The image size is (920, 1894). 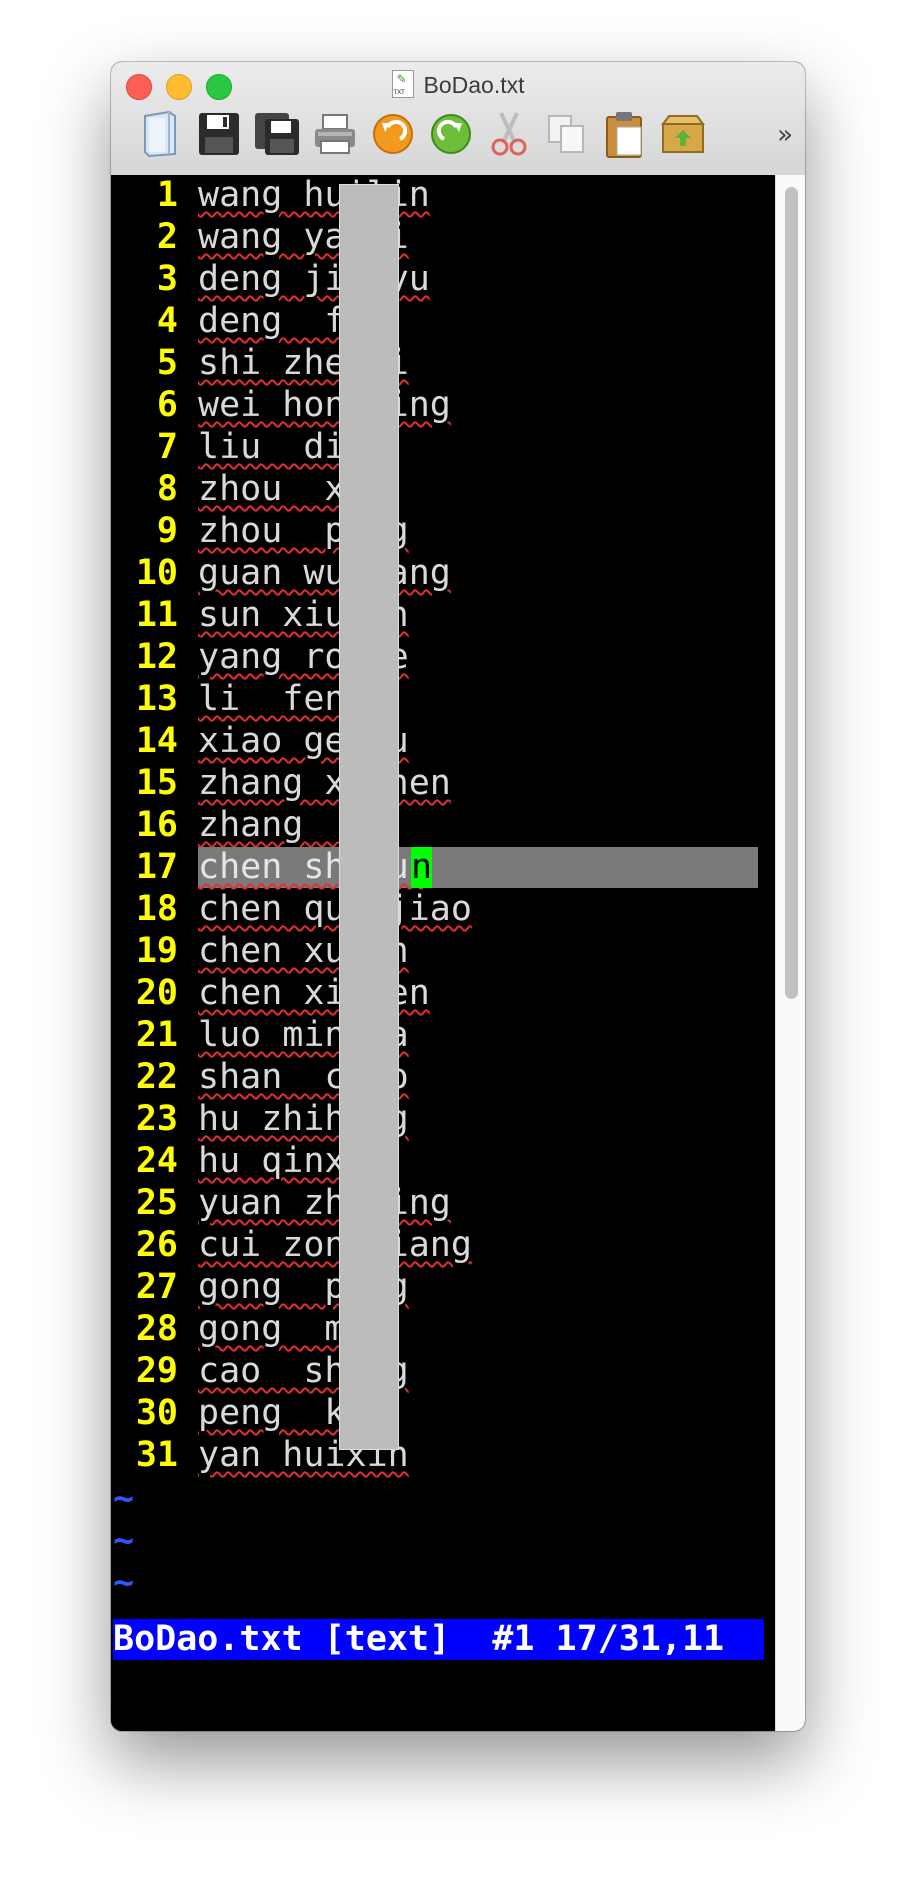 What do you see at coordinates (442, 321) in the screenshot?
I see `editor-line: 4 deng fei` at bounding box center [442, 321].